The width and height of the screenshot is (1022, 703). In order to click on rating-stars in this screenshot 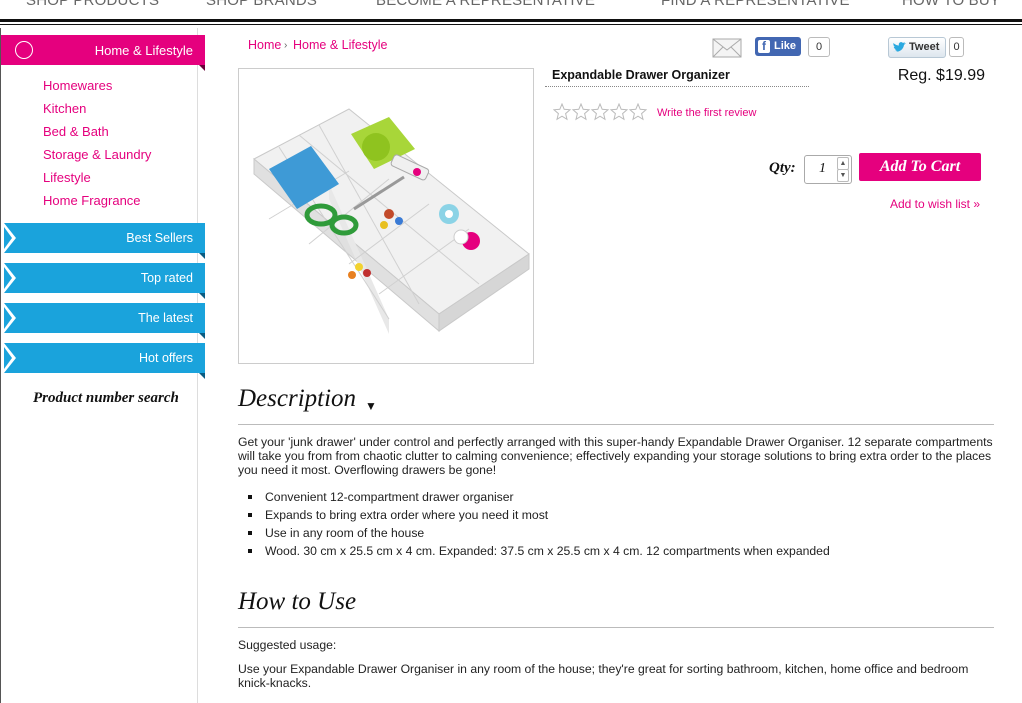, I will do `click(600, 112)`.